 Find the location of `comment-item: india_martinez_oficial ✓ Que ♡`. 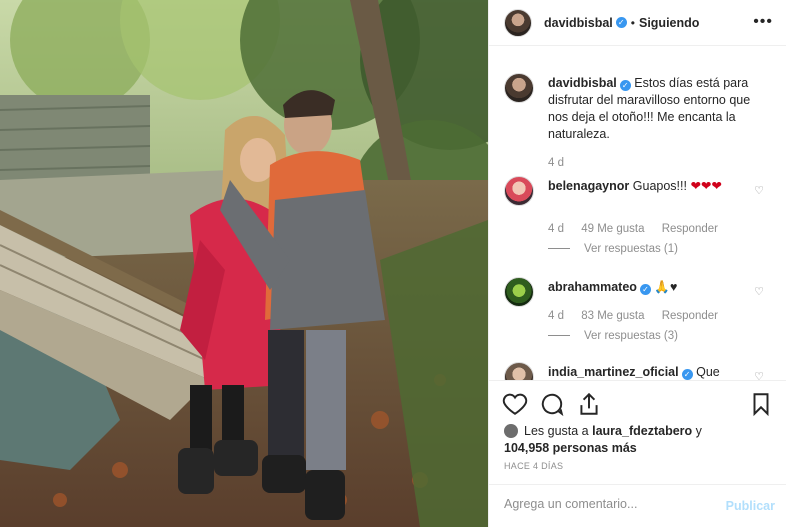

comment-item: india_martinez_oficial ✓ Que ♡ is located at coordinates (639, 371).